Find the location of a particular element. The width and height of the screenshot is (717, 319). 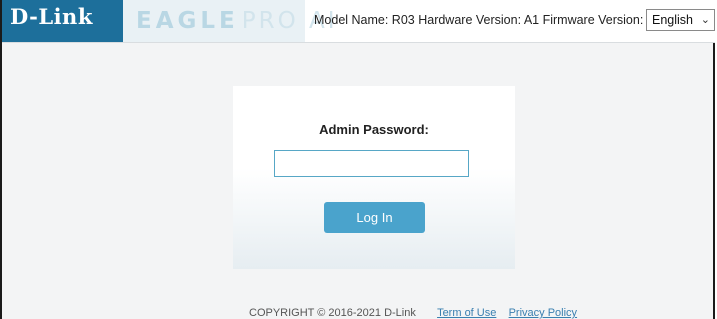

chevron-down-icon: ⌄ is located at coordinates (705, 20).